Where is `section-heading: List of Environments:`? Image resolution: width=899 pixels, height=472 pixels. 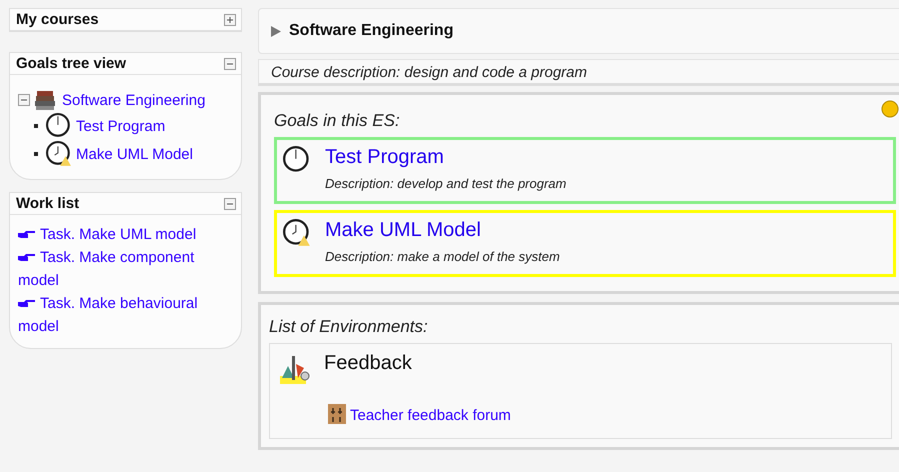
section-heading: List of Environments: is located at coordinates (349, 327).